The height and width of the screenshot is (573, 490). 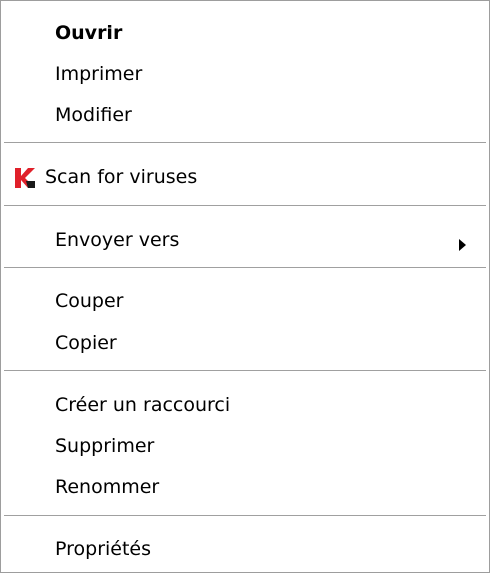 I want to click on menu-item-envoyer-vers: Envoyer vers, so click(x=245, y=240).